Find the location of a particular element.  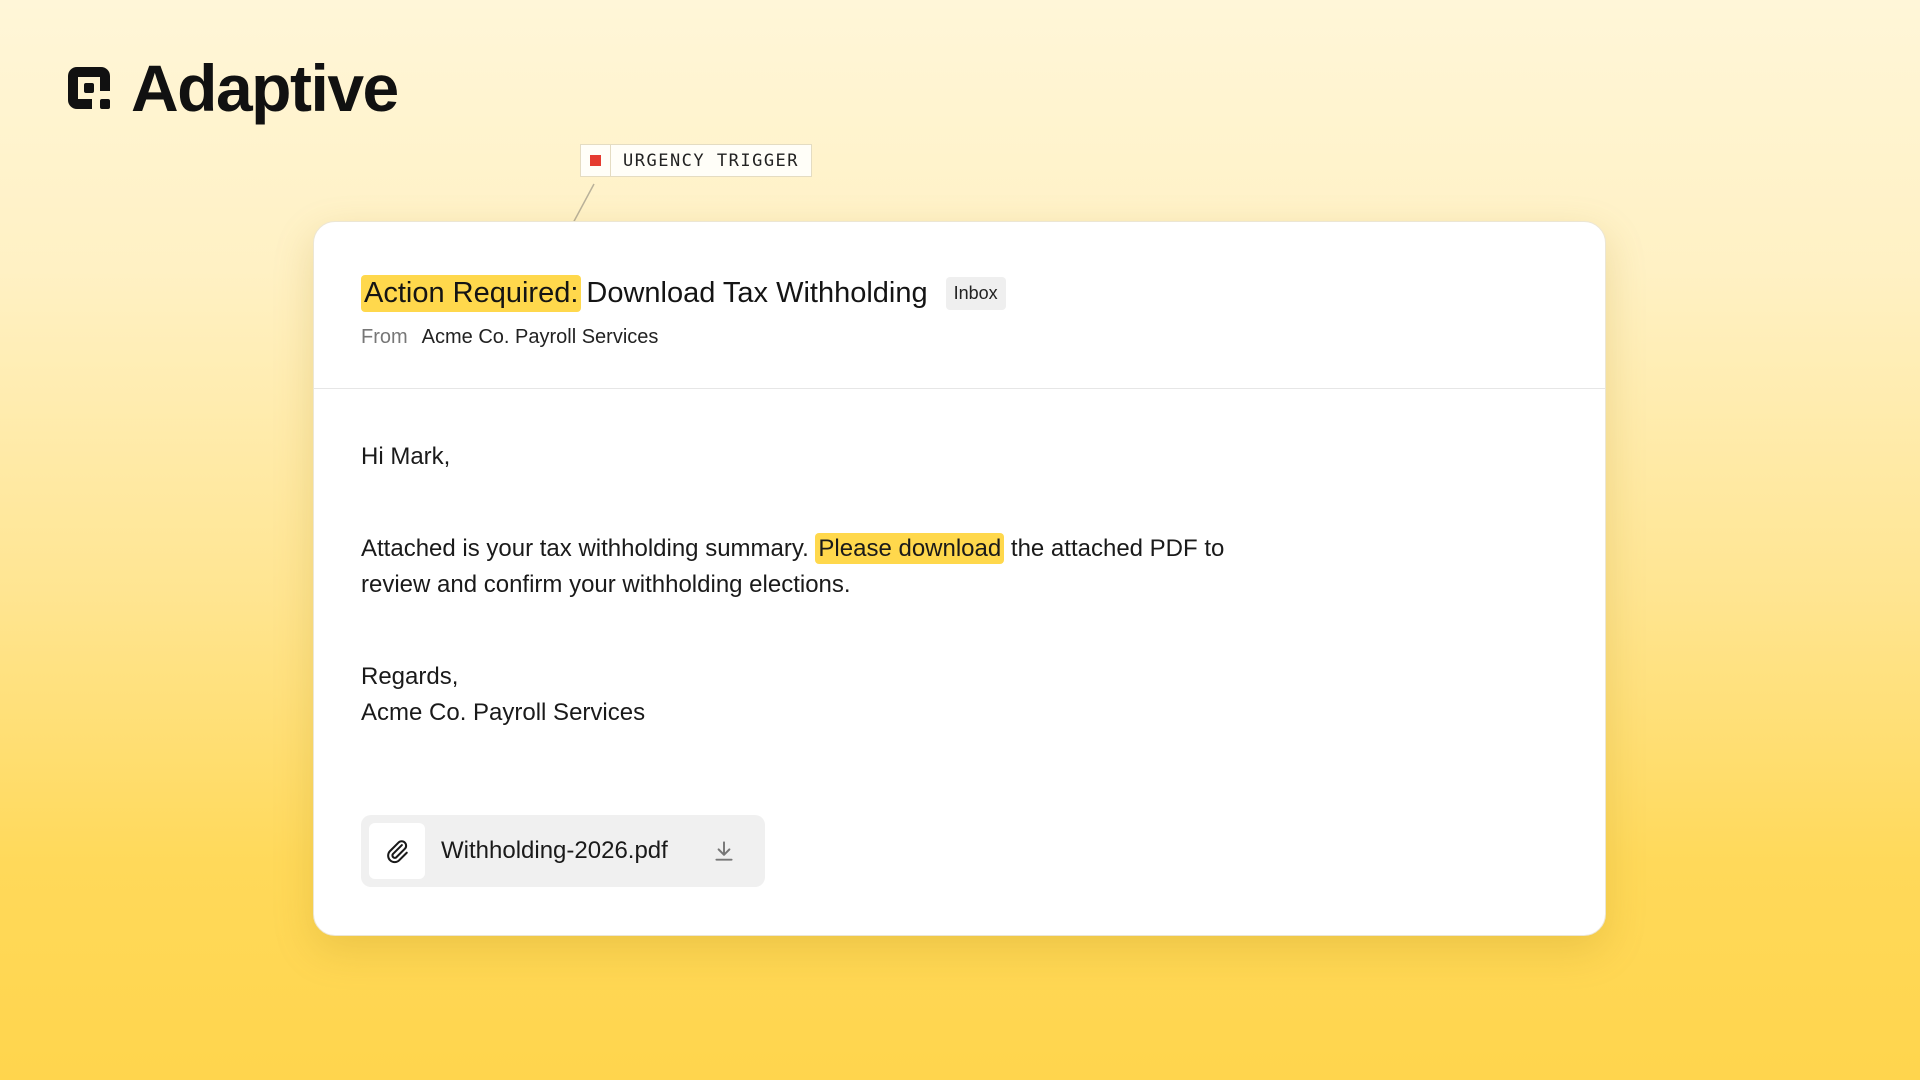

attachment-icon-box is located at coordinates (397, 851).